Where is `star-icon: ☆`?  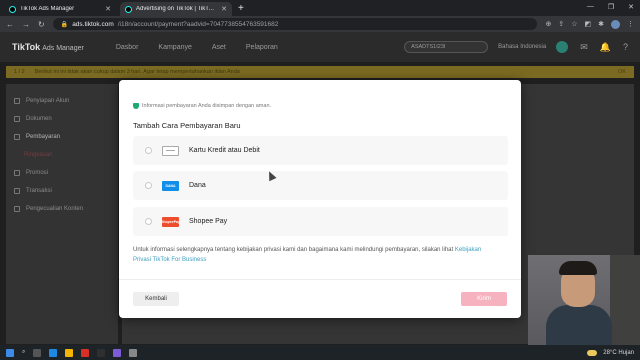 star-icon: ☆ is located at coordinates (574, 24).